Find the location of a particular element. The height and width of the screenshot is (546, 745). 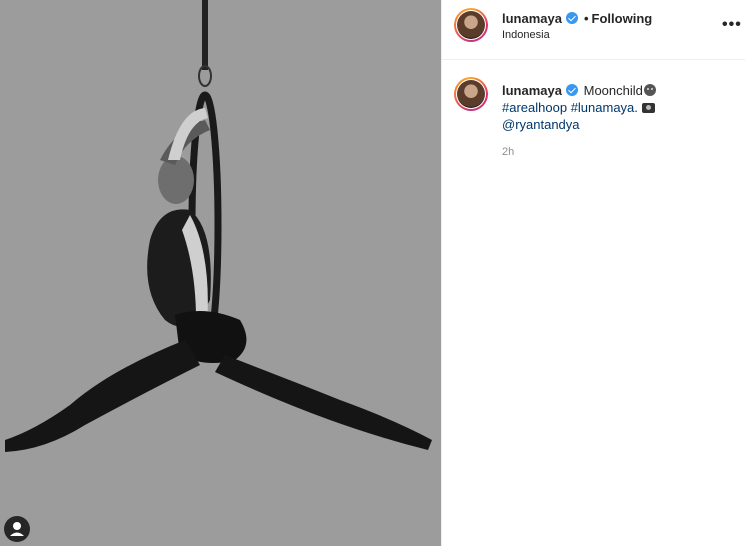

header-username: lunamaya is located at coordinates (532, 18).